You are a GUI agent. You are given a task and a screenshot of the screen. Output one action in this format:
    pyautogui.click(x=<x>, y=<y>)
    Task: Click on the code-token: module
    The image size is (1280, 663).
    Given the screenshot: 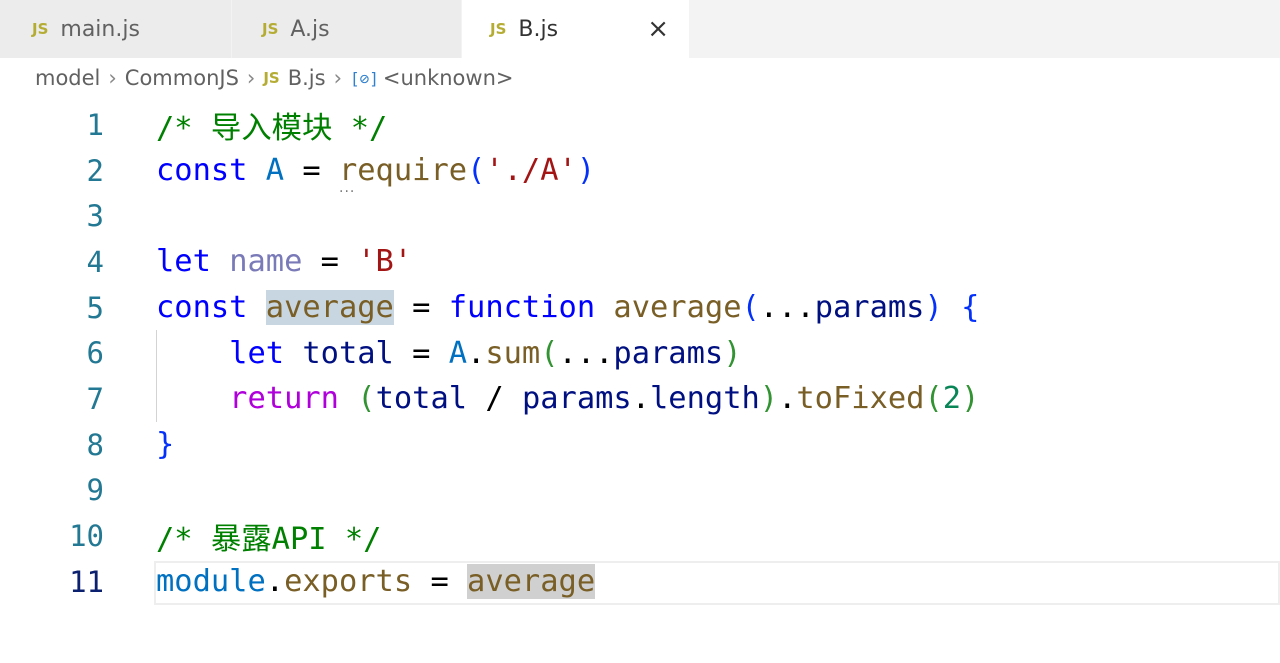 What is the action you would take?
    pyautogui.click(x=211, y=582)
    